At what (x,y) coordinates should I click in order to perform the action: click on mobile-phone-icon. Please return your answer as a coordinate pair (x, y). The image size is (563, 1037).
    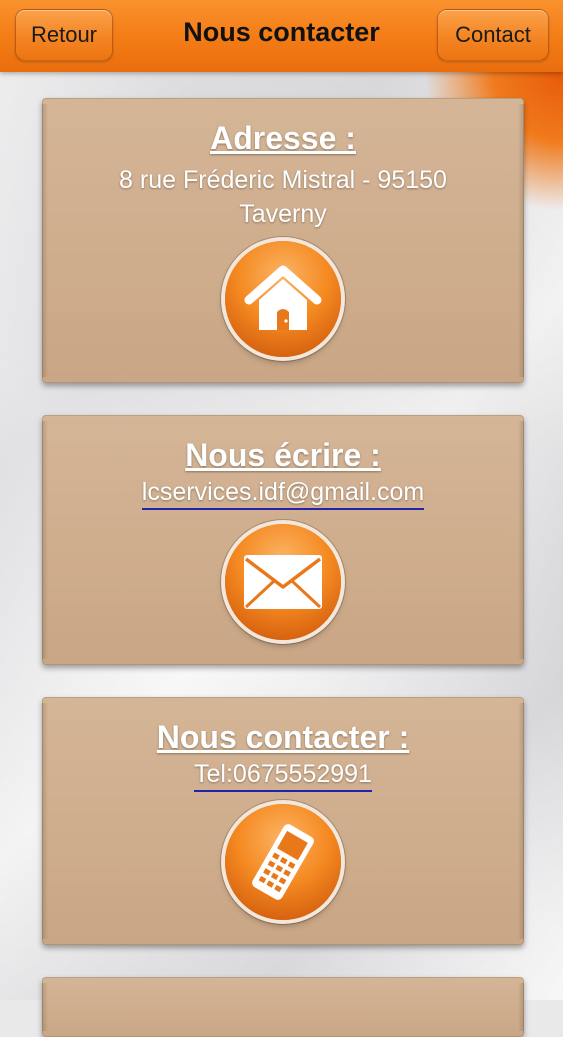
    Looking at the image, I should click on (283, 862).